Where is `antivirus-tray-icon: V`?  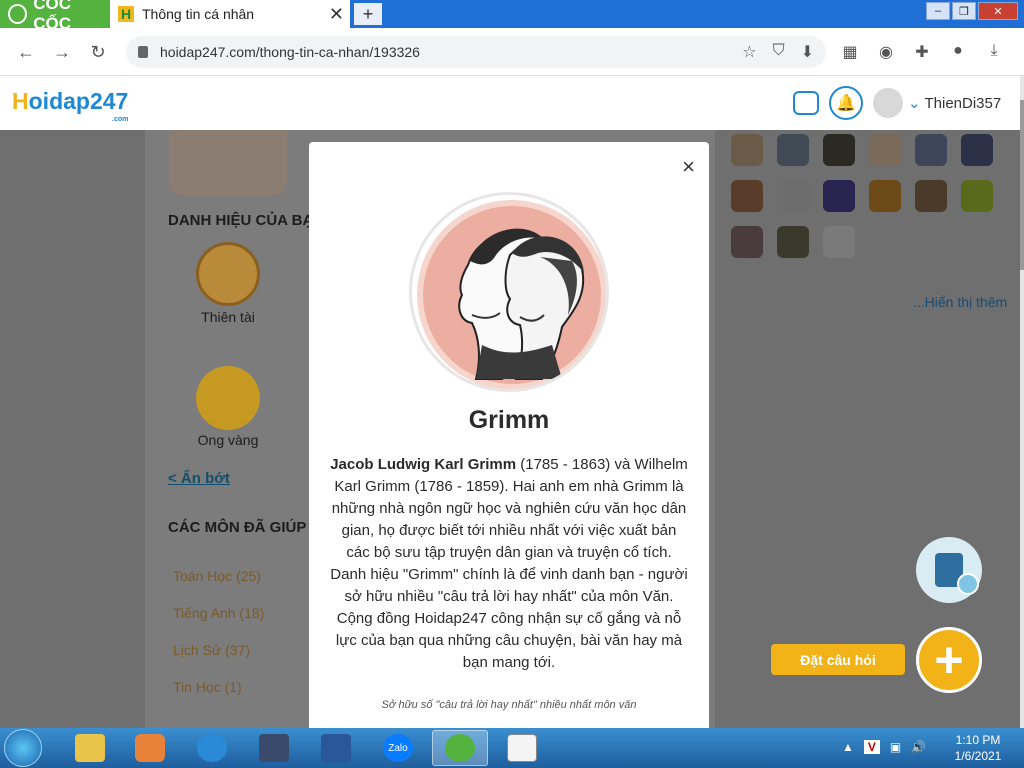 antivirus-tray-icon: V is located at coordinates (871, 747).